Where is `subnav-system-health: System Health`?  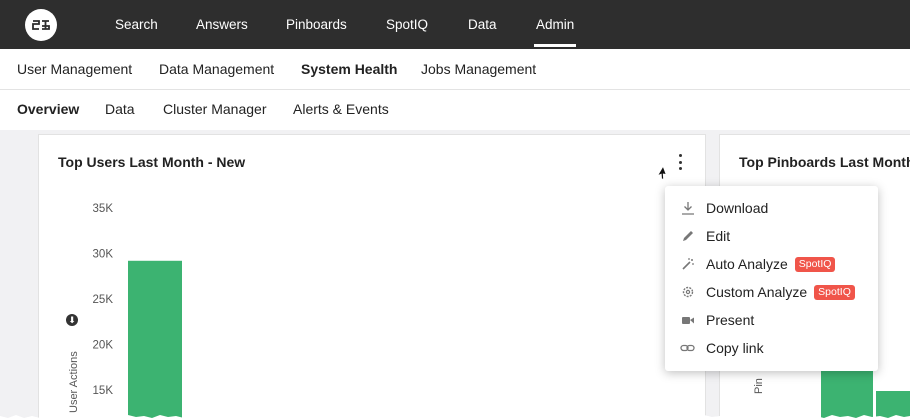 subnav-system-health: System Health is located at coordinates (349, 69).